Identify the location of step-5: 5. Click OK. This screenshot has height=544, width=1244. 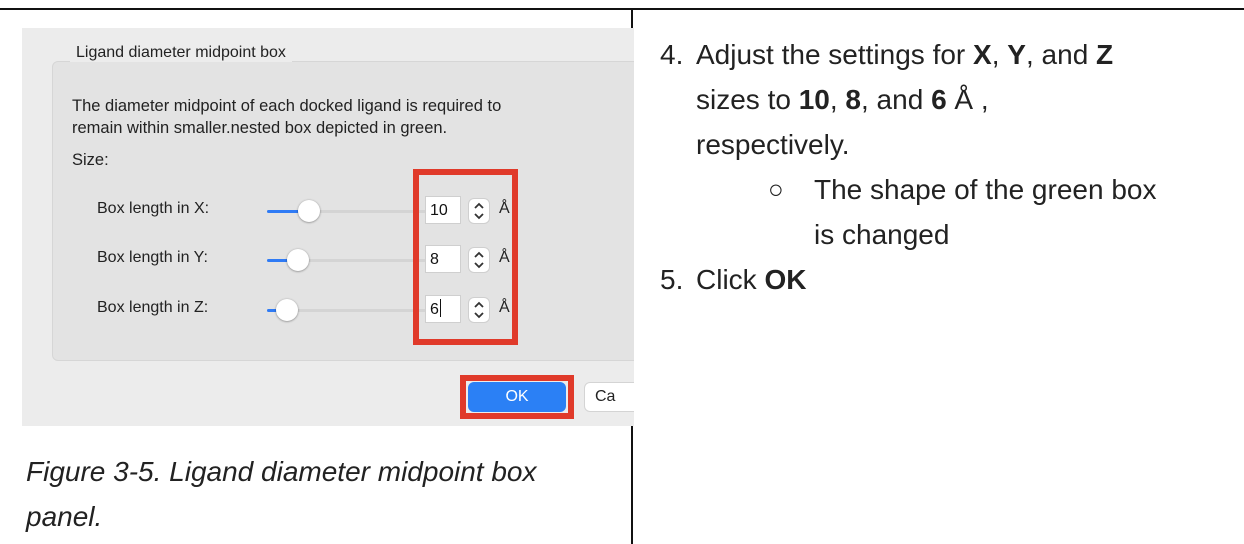
(950, 279).